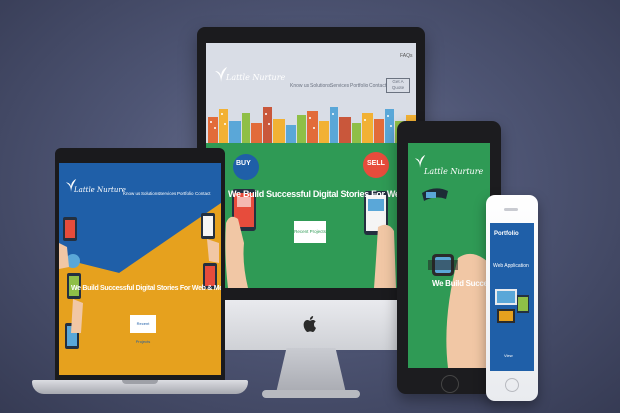 Image resolution: width=620 pixels, height=413 pixels. Describe the element at coordinates (311, 370) in the screenshot. I see `imac-stand` at that location.